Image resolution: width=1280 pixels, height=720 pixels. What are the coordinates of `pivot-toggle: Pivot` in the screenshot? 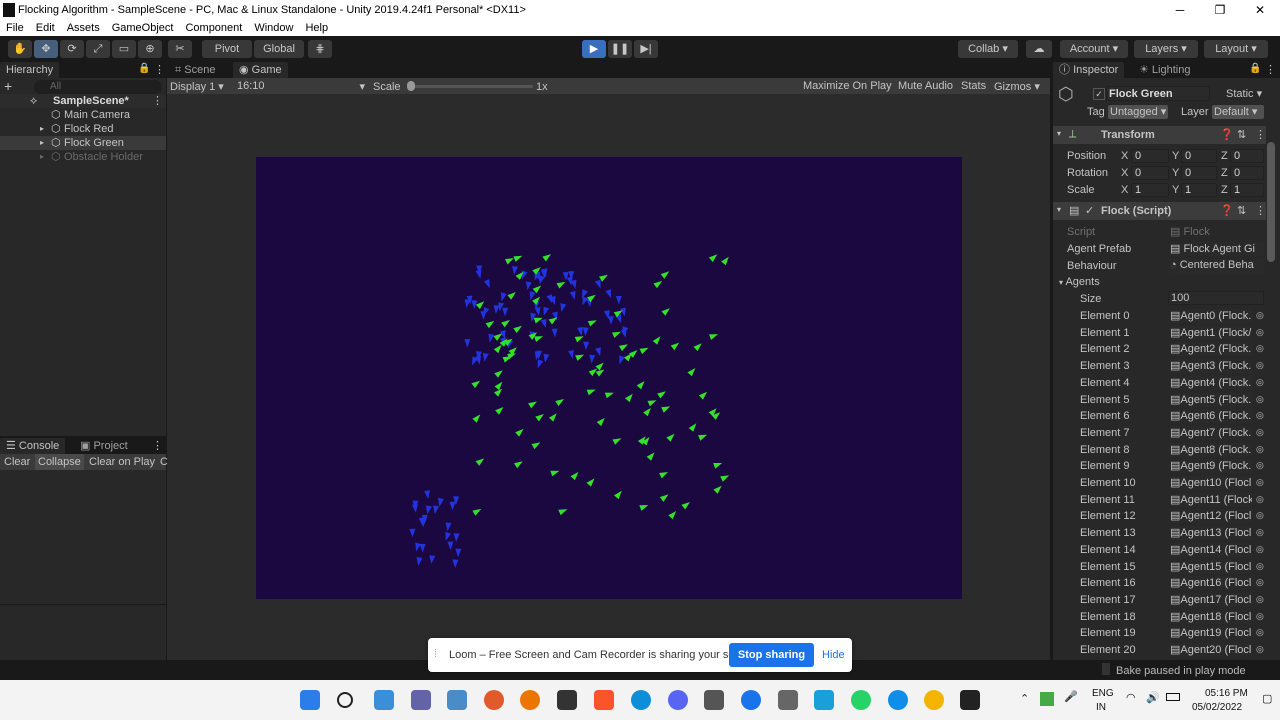 It's located at (227, 49).